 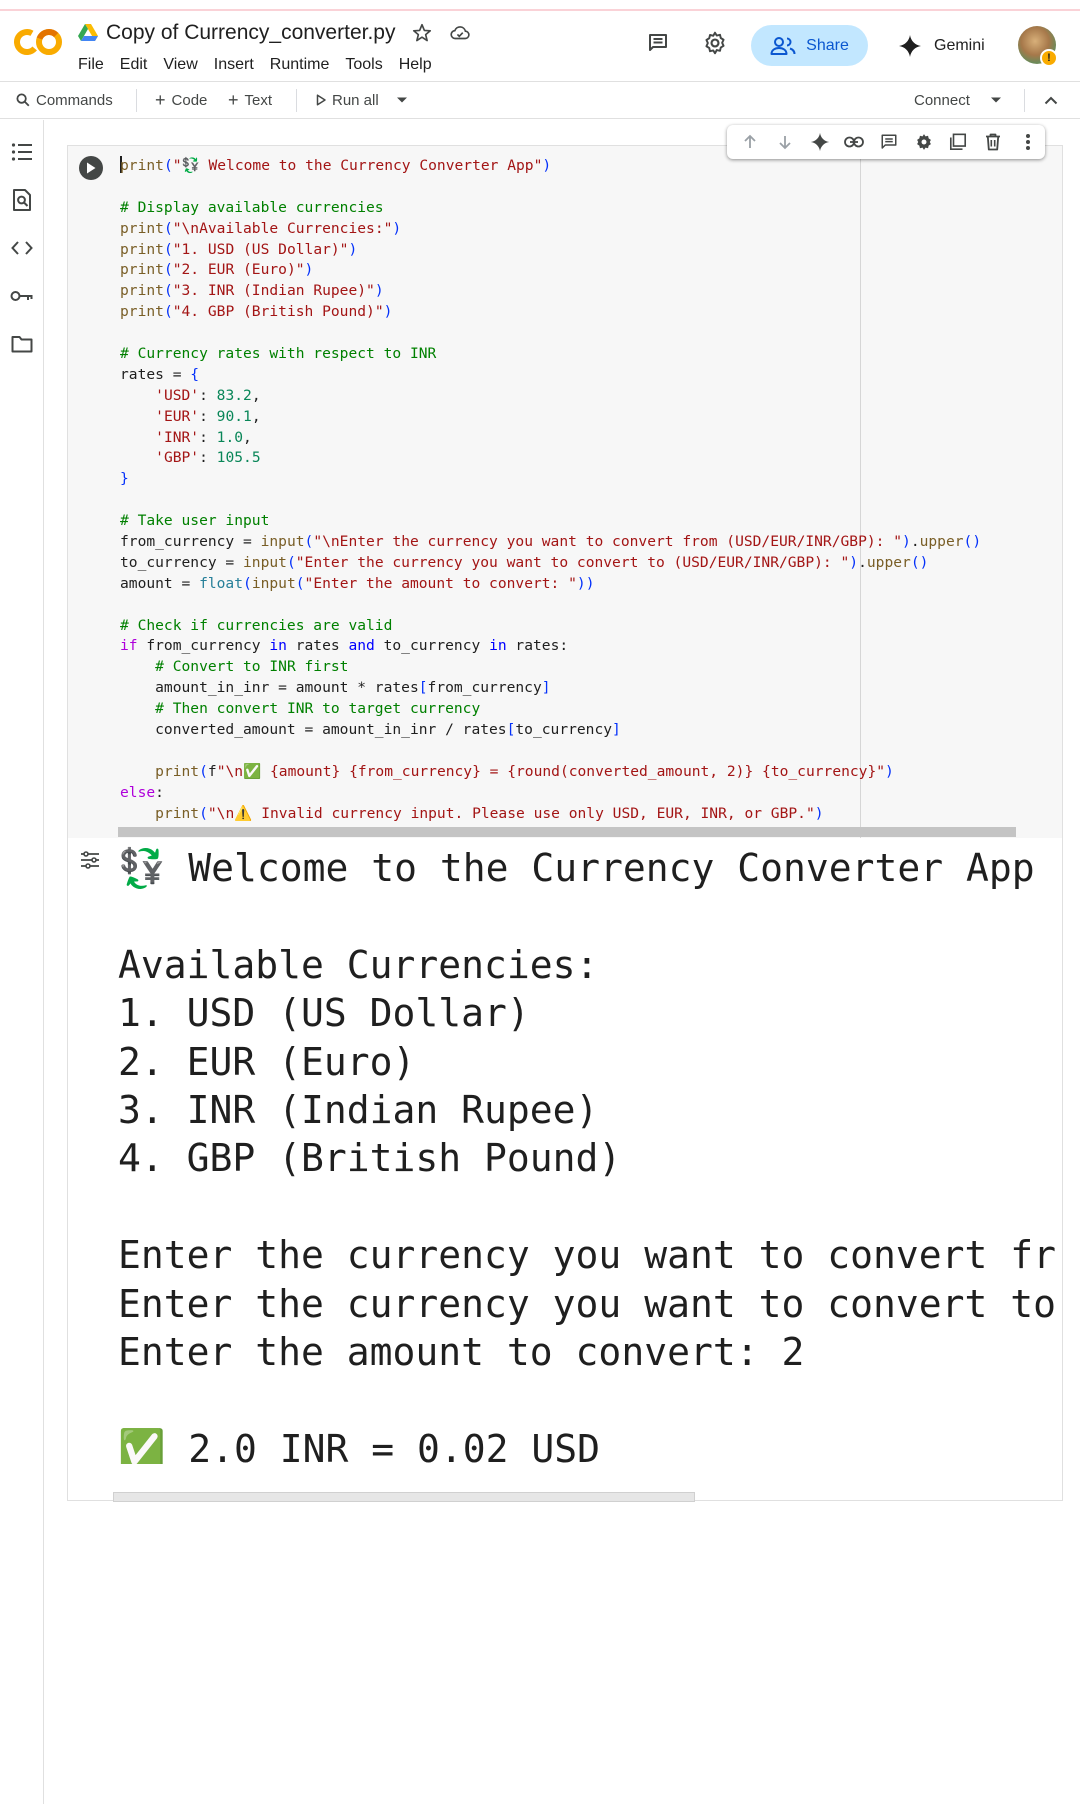 What do you see at coordinates (304, 65) in the screenshot?
I see `menu-runtime: Runtime` at bounding box center [304, 65].